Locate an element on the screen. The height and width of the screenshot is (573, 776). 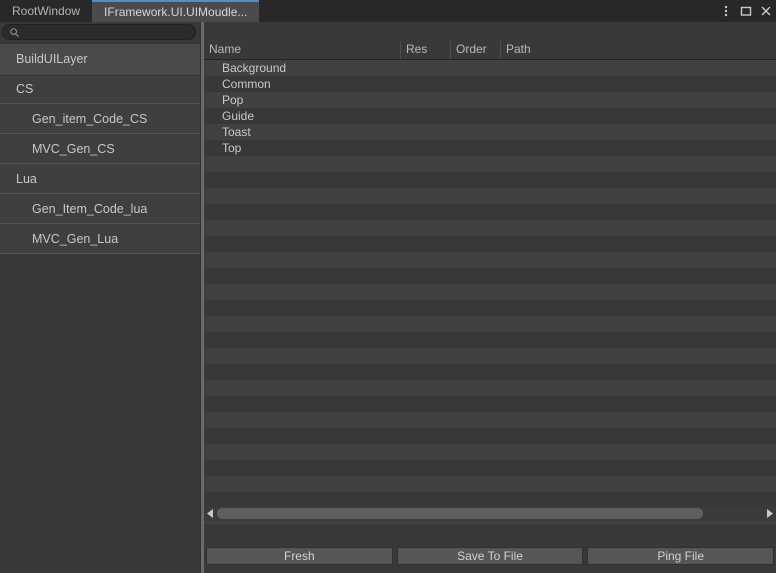
sidebar-item-label: CS is located at coordinates (25, 88).